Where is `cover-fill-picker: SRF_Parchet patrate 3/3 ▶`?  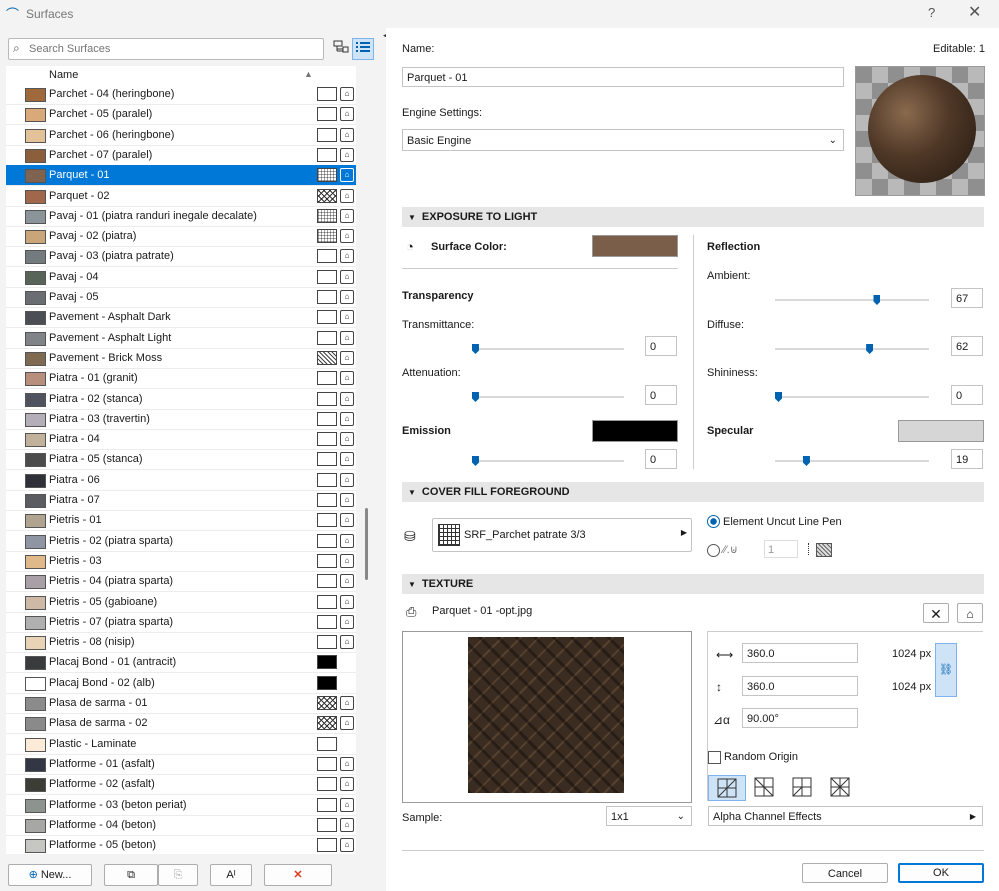 cover-fill-picker: SRF_Parchet patrate 3/3 ▶ is located at coordinates (562, 535).